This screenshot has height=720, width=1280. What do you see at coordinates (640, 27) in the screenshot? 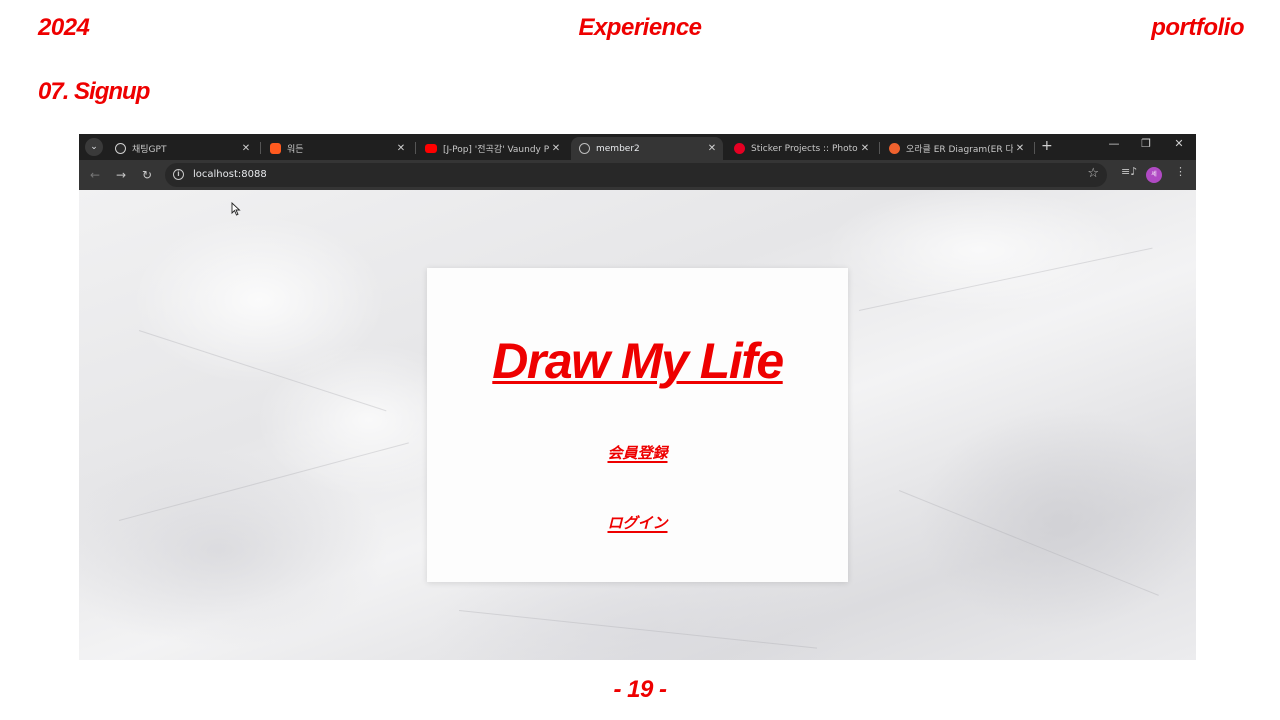
I see `slide-section-title: Experience` at bounding box center [640, 27].